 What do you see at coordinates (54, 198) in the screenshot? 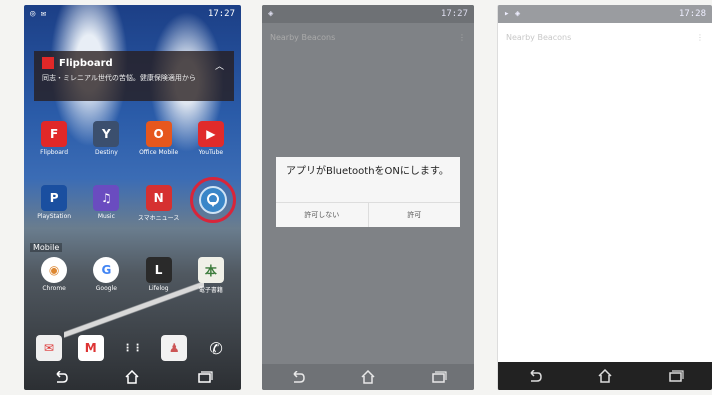
I see `app-icon: P` at bounding box center [54, 198].